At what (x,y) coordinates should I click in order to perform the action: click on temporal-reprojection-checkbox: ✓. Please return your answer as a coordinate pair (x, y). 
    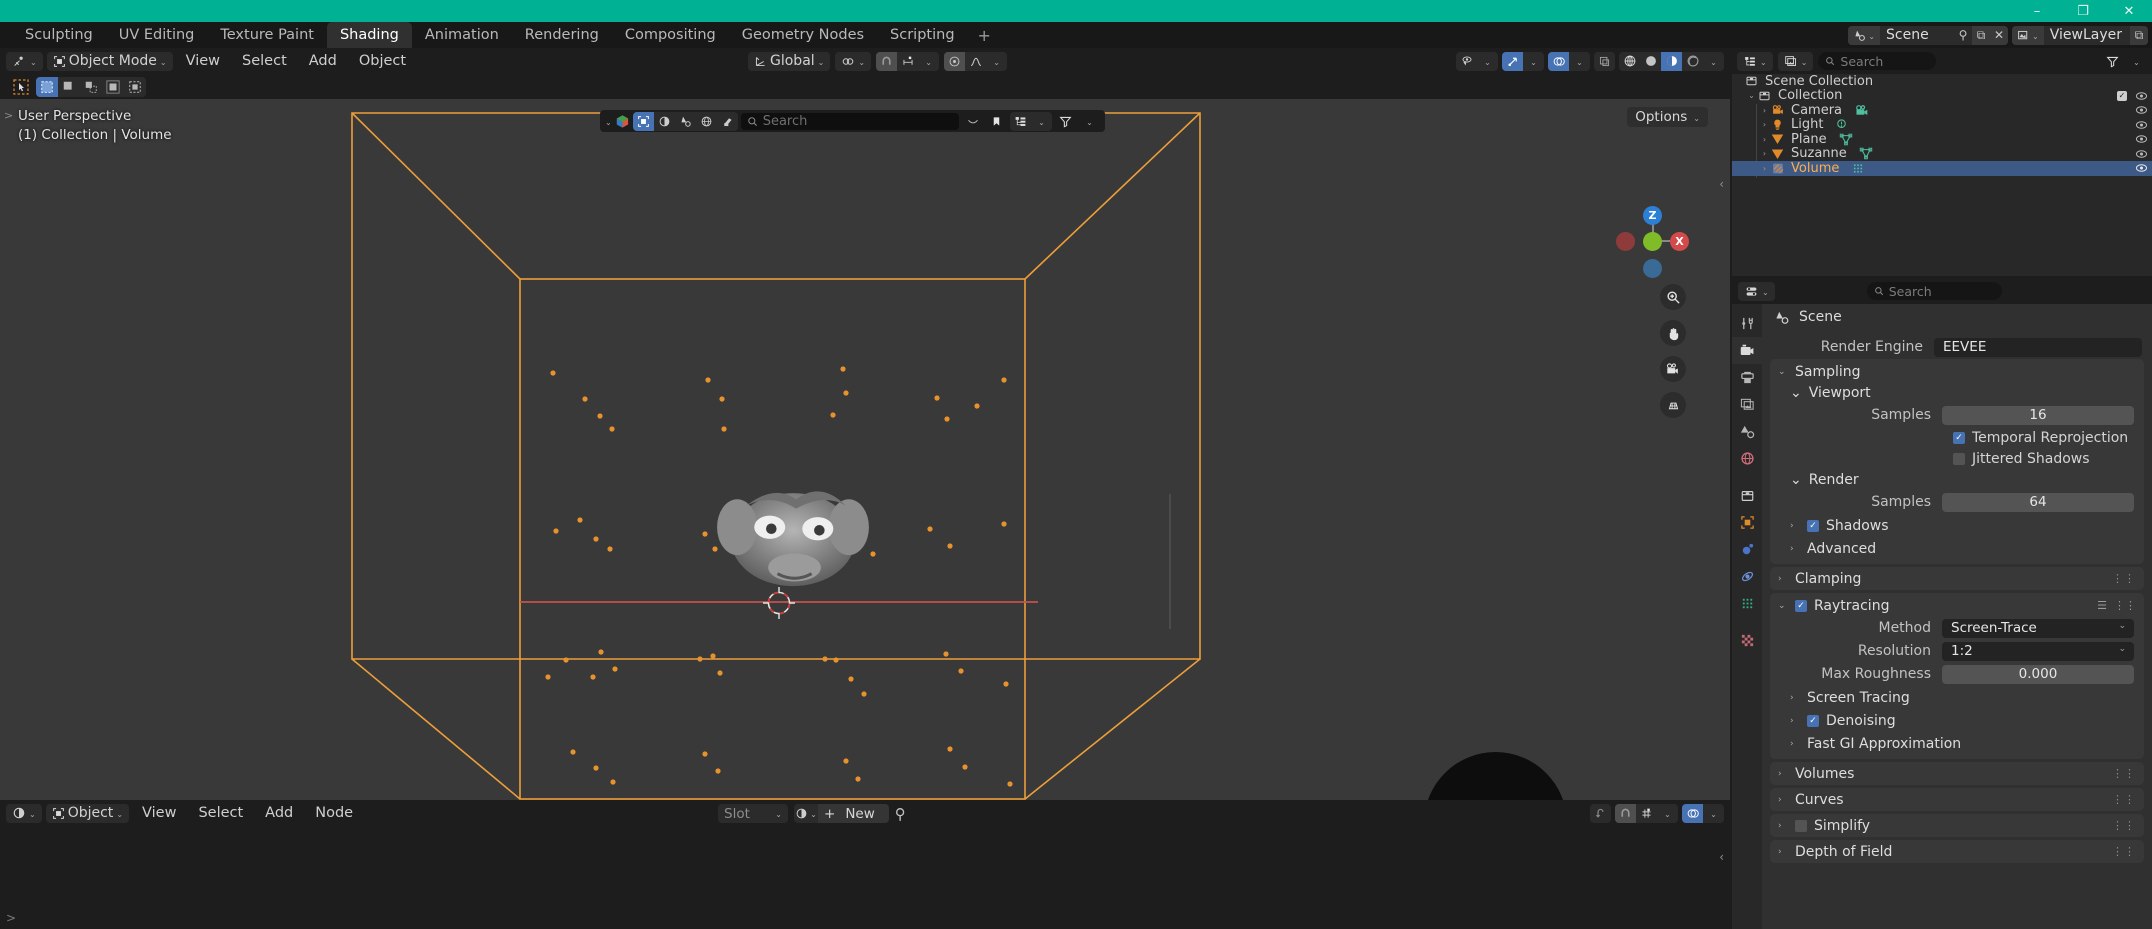
    Looking at the image, I should click on (1959, 437).